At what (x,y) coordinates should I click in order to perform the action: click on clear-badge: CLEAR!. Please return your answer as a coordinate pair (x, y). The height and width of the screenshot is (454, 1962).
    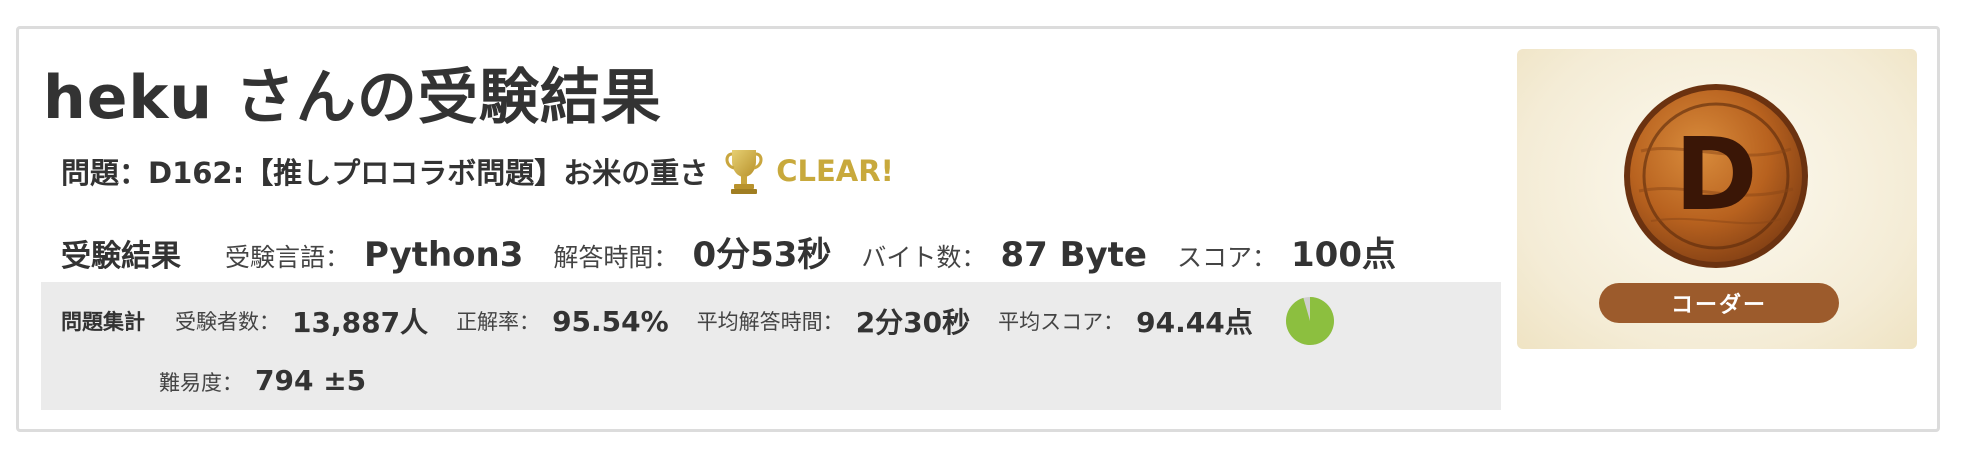
    Looking at the image, I should click on (835, 171).